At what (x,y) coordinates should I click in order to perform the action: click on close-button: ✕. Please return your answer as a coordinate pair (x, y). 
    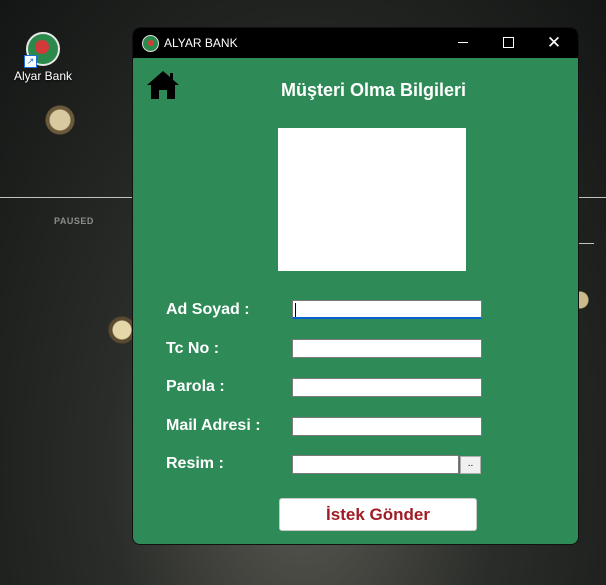
    Looking at the image, I should click on (554, 43).